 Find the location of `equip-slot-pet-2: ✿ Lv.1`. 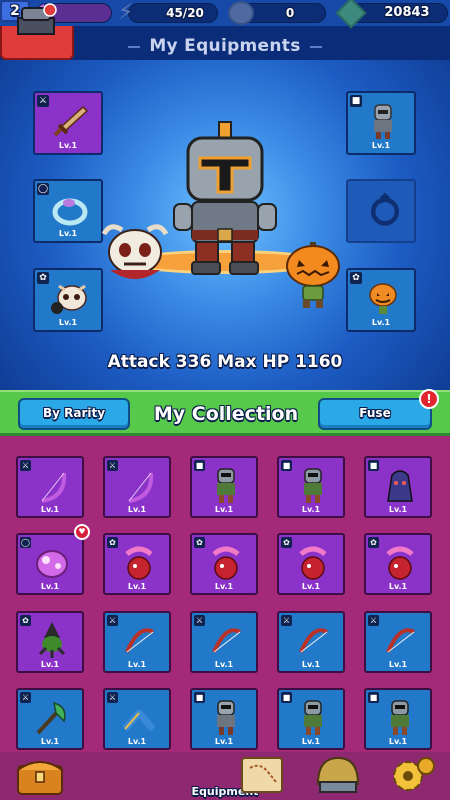

equip-slot-pet-2: ✿ Lv.1 is located at coordinates (381, 300).